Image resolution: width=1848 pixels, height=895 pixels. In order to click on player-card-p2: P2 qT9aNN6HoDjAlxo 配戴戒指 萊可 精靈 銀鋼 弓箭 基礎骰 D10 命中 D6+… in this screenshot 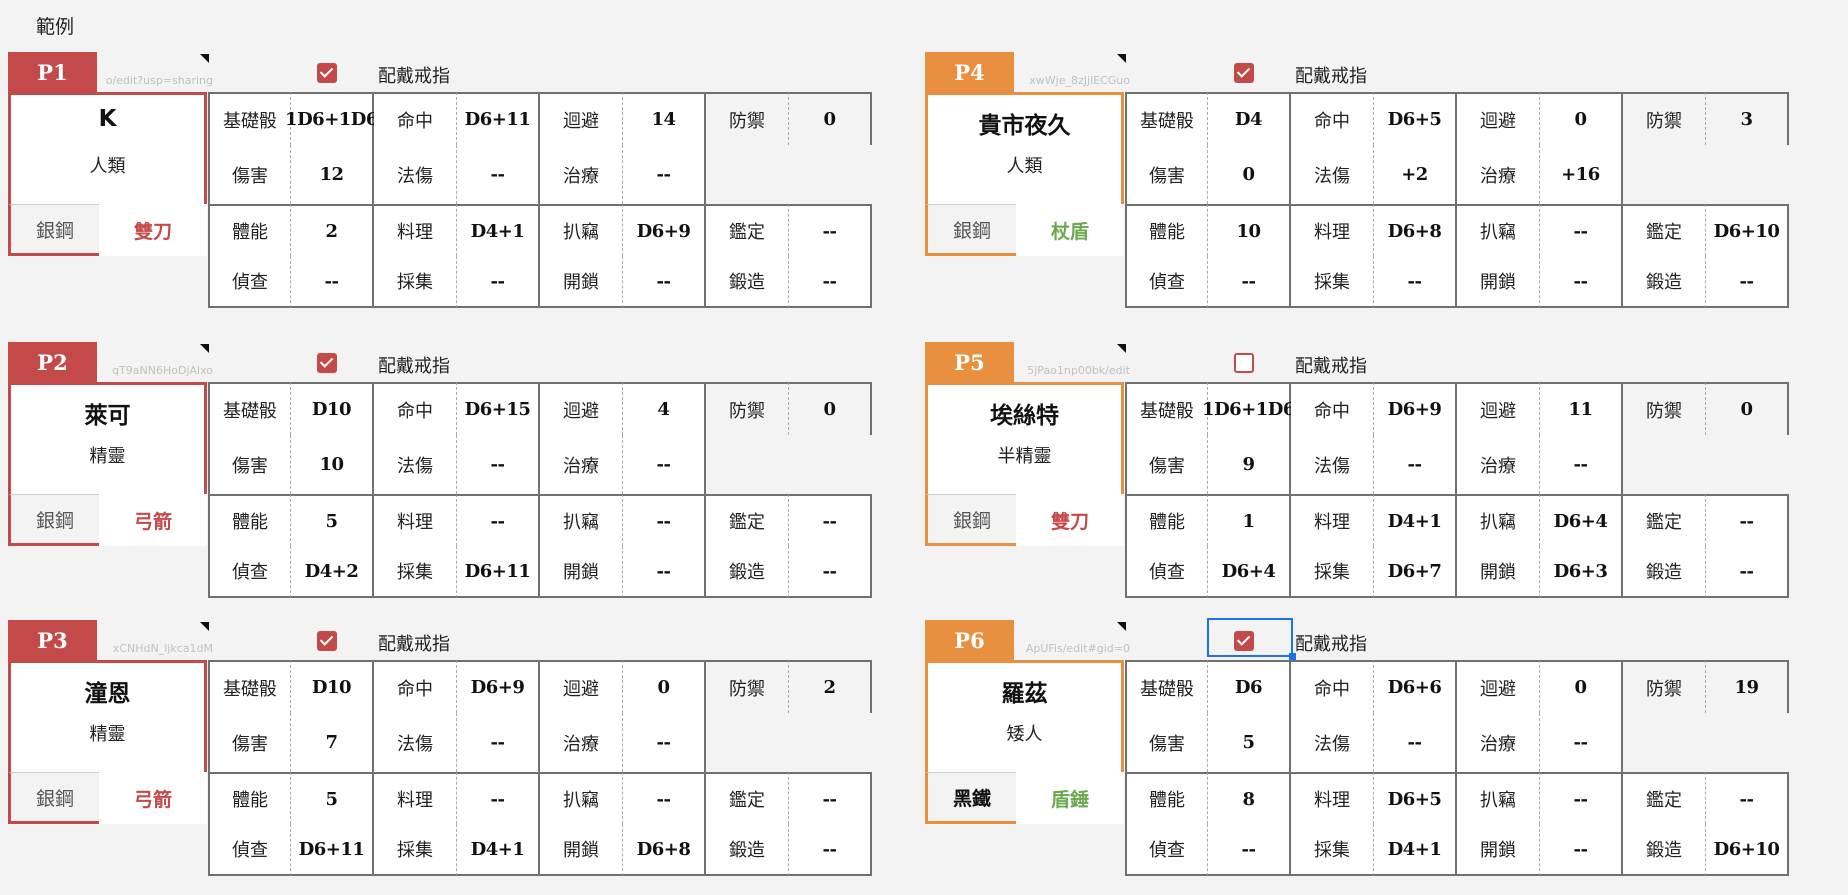, I will do `click(442, 479)`.